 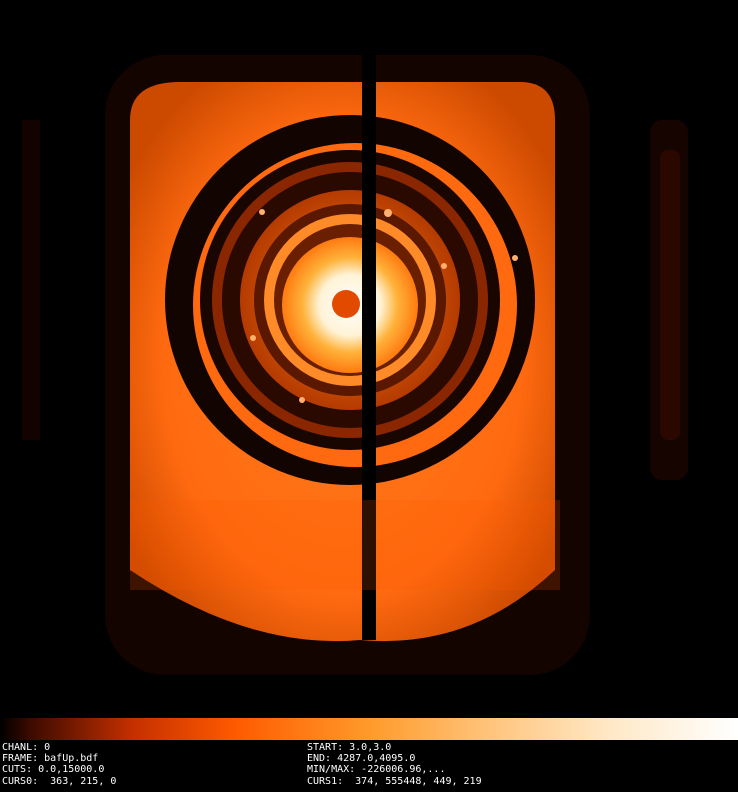 What do you see at coordinates (361, 758) in the screenshot?
I see `end-label: END: 4287.0,4095.0` at bounding box center [361, 758].